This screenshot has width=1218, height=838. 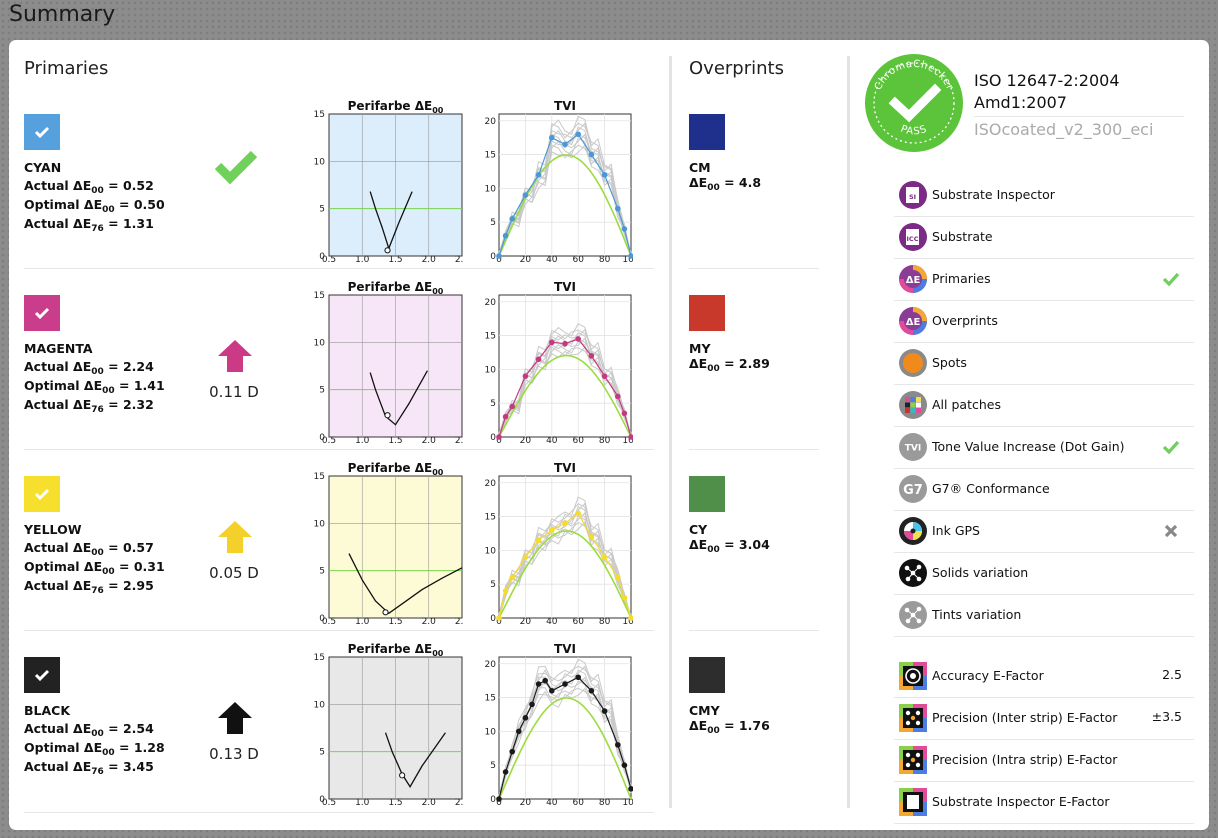 What do you see at coordinates (565, 106) in the screenshot?
I see `tvi-chart-title: TVI` at bounding box center [565, 106].